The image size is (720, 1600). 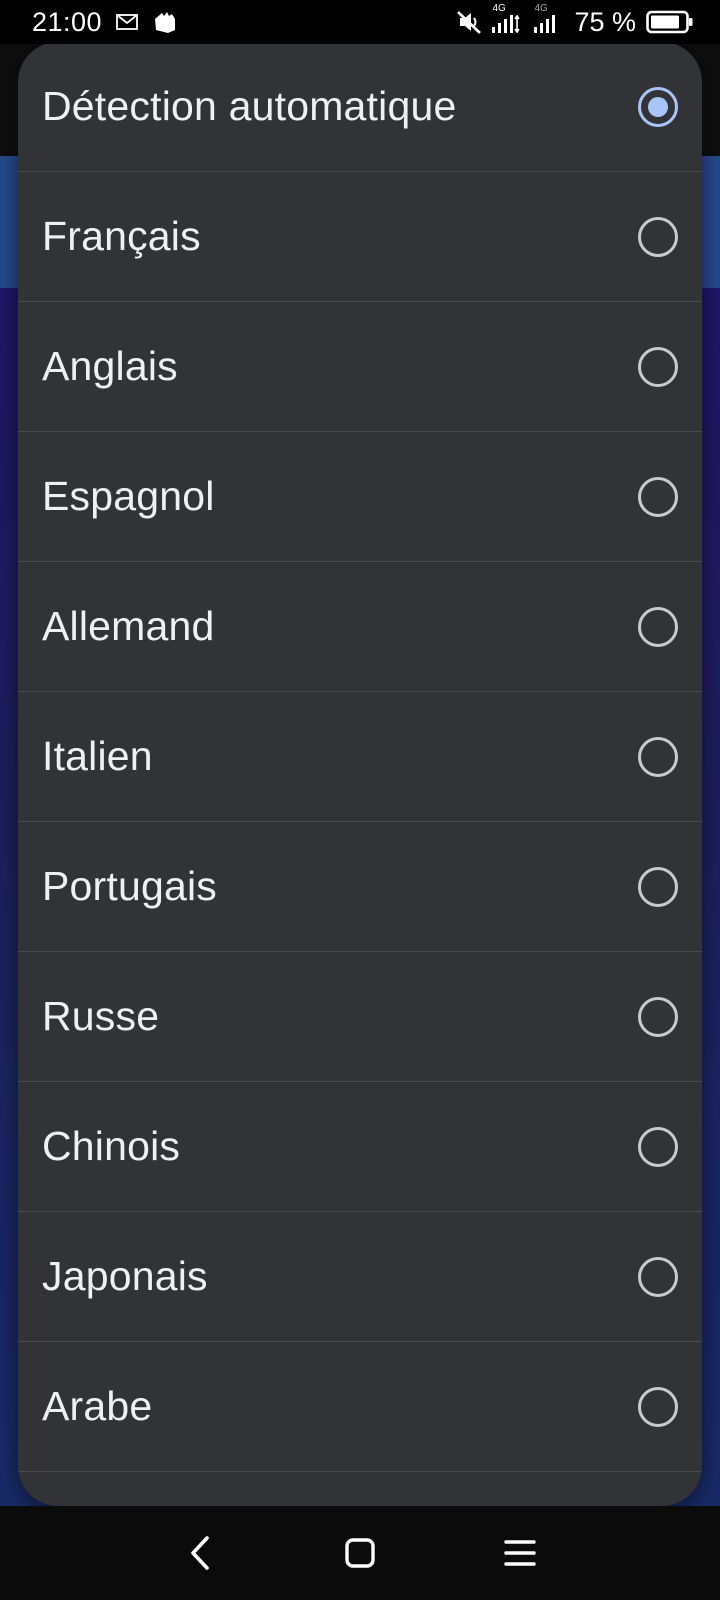 I want to click on language-option: Arabe, so click(x=360, y=1407).